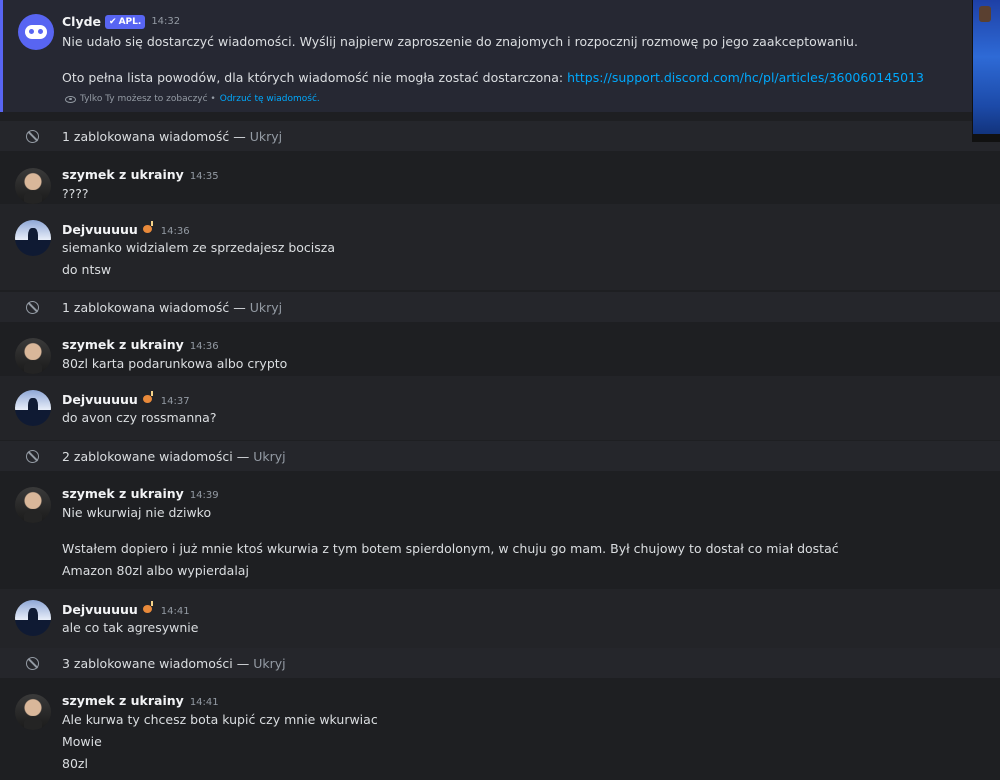 This screenshot has width=1000, height=780. I want to click on message-text: 80zl, so click(75, 763).